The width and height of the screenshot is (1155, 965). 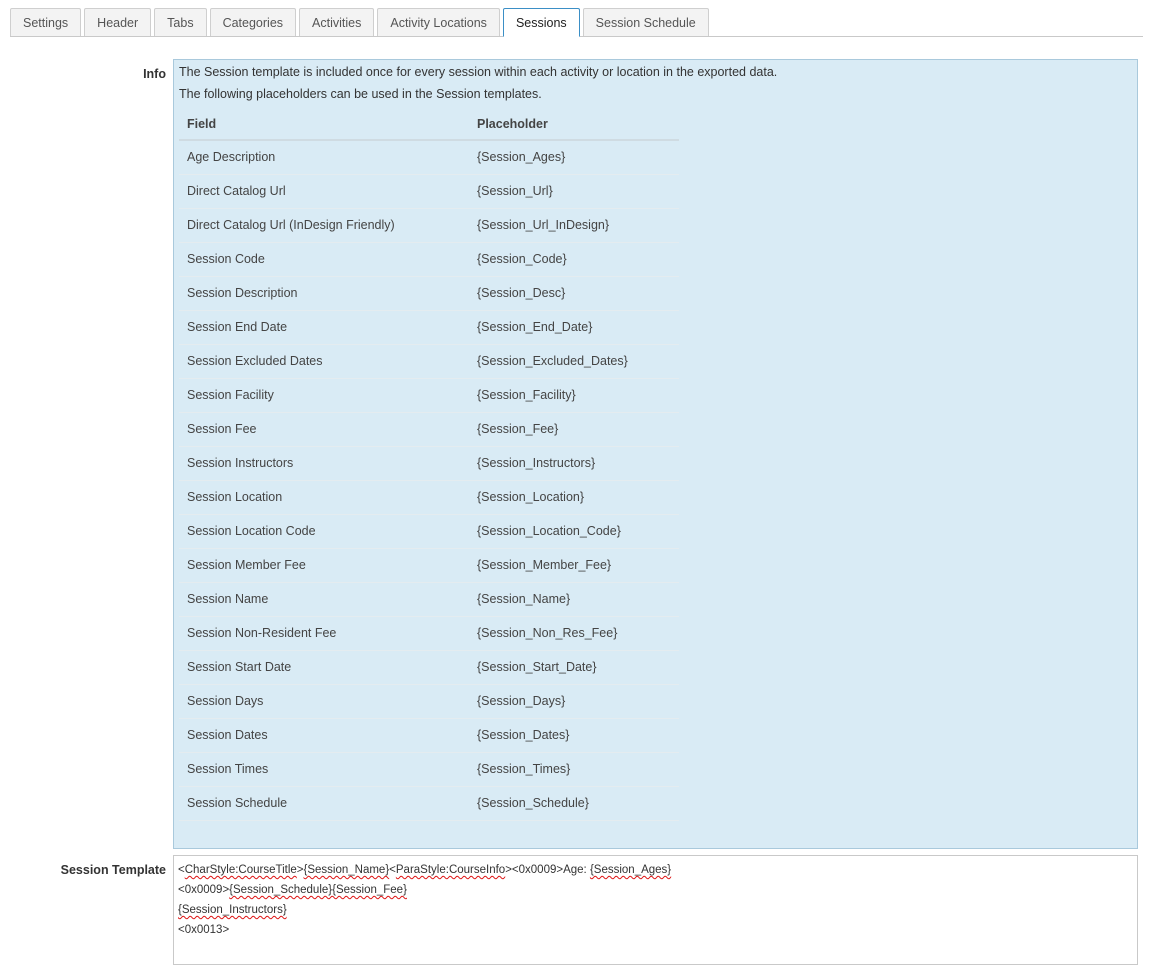 I want to click on template-line: {Session_Instructors}, so click(x=655, y=910).